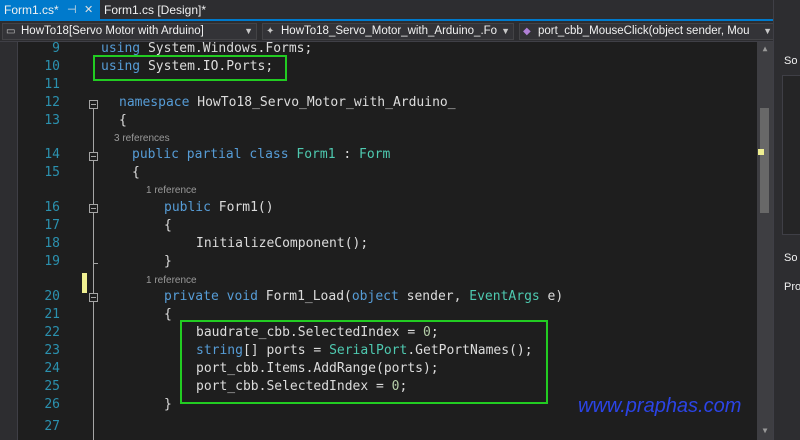 The width and height of the screenshot is (800, 440). I want to click on code-token: :, so click(347, 154).